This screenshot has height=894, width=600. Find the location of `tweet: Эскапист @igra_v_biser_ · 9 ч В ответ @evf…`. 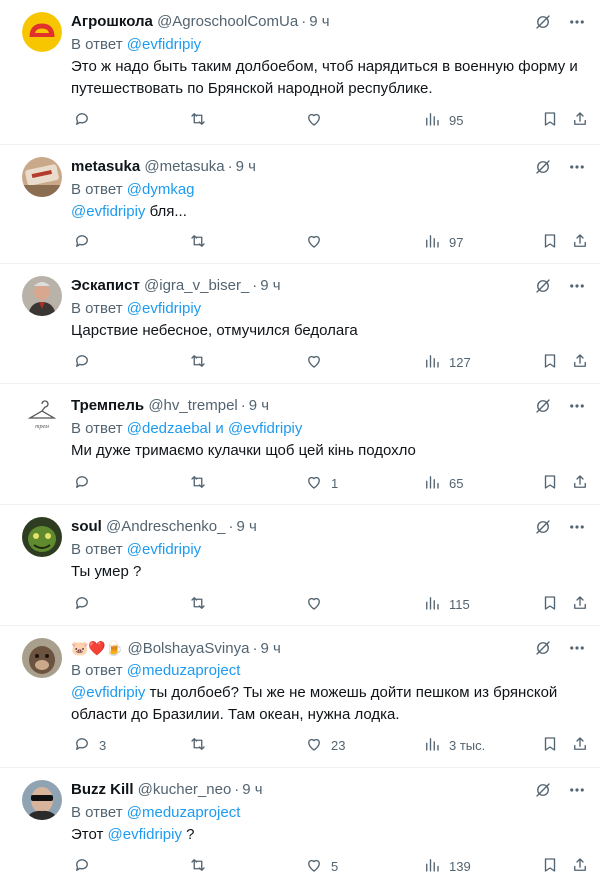

tweet: Эскапист @igra_v_biser_ · 9 ч В ответ @evf… is located at coordinates (300, 324).